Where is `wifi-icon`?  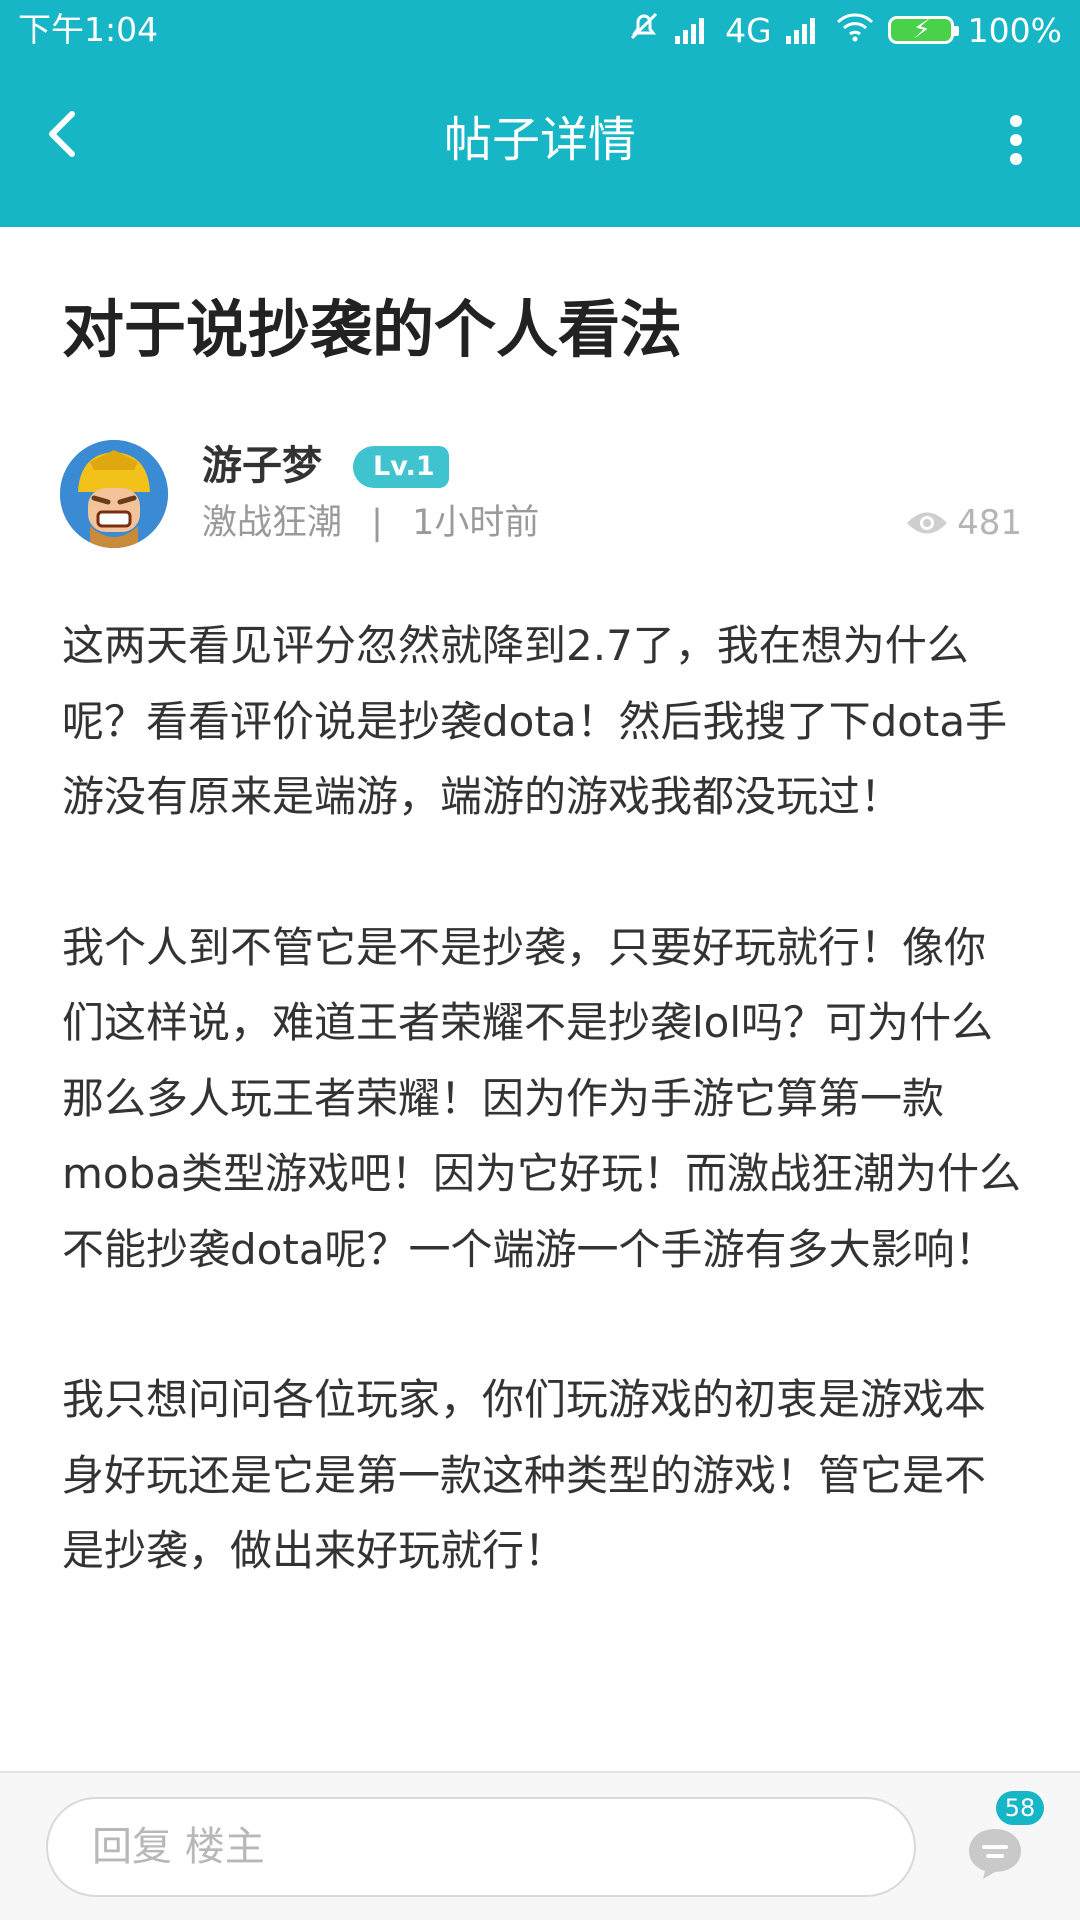 wifi-icon is located at coordinates (855, 30).